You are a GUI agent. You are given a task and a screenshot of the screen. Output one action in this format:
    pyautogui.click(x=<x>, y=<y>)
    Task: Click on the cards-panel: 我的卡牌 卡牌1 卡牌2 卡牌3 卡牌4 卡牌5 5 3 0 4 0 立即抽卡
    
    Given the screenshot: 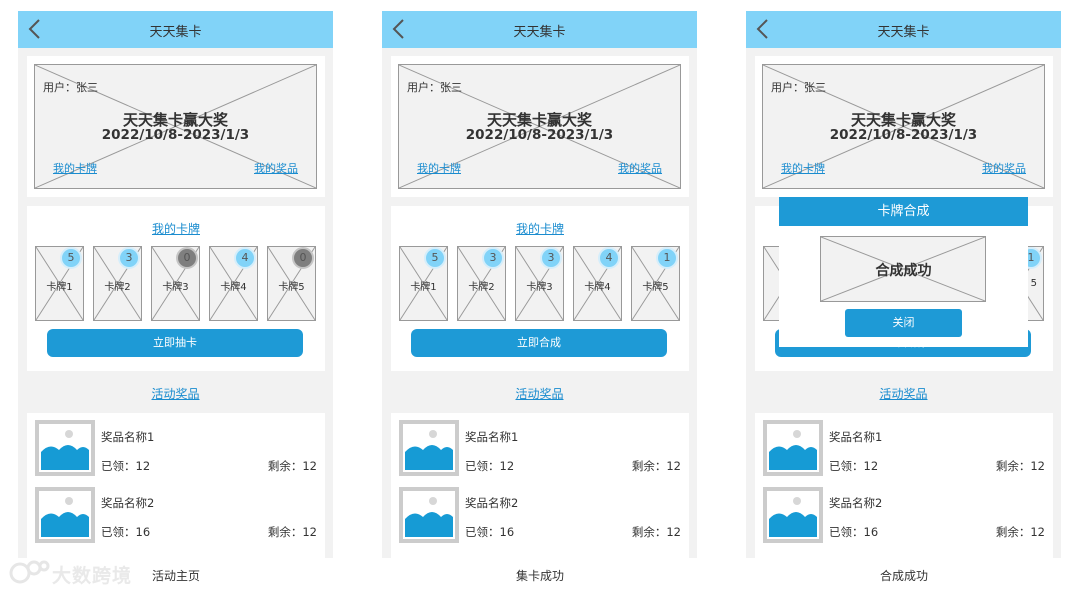 What is the action you would take?
    pyautogui.click(x=176, y=288)
    